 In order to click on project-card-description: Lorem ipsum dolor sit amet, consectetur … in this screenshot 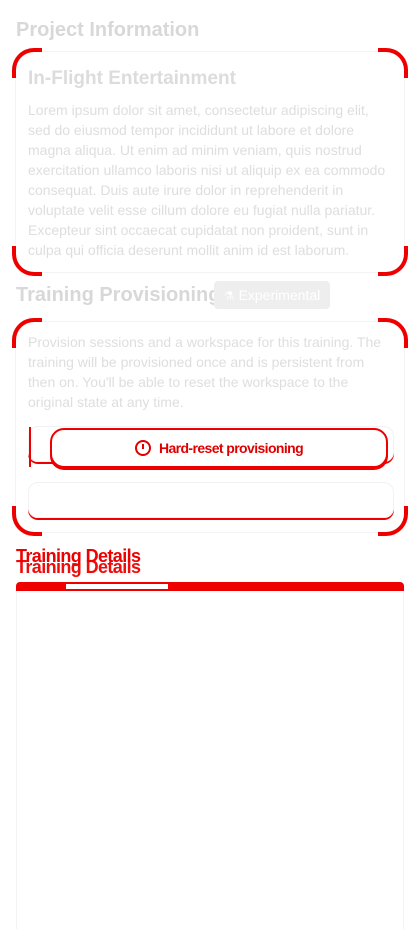, I will do `click(207, 180)`.